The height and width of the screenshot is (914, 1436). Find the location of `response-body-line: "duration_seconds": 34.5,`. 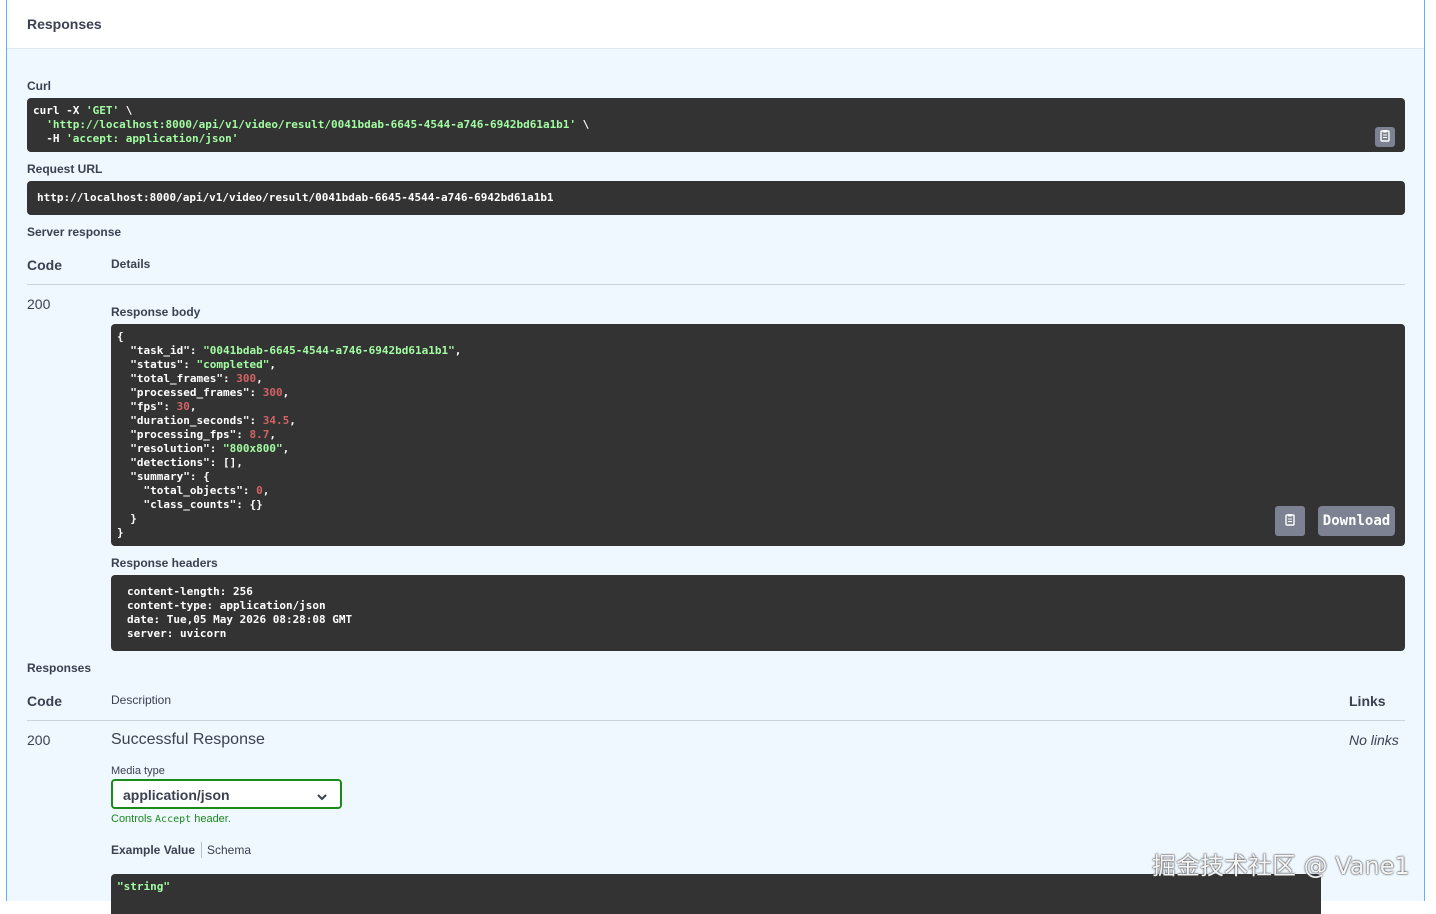

response-body-line: "duration_seconds": 34.5, is located at coordinates (206, 420).